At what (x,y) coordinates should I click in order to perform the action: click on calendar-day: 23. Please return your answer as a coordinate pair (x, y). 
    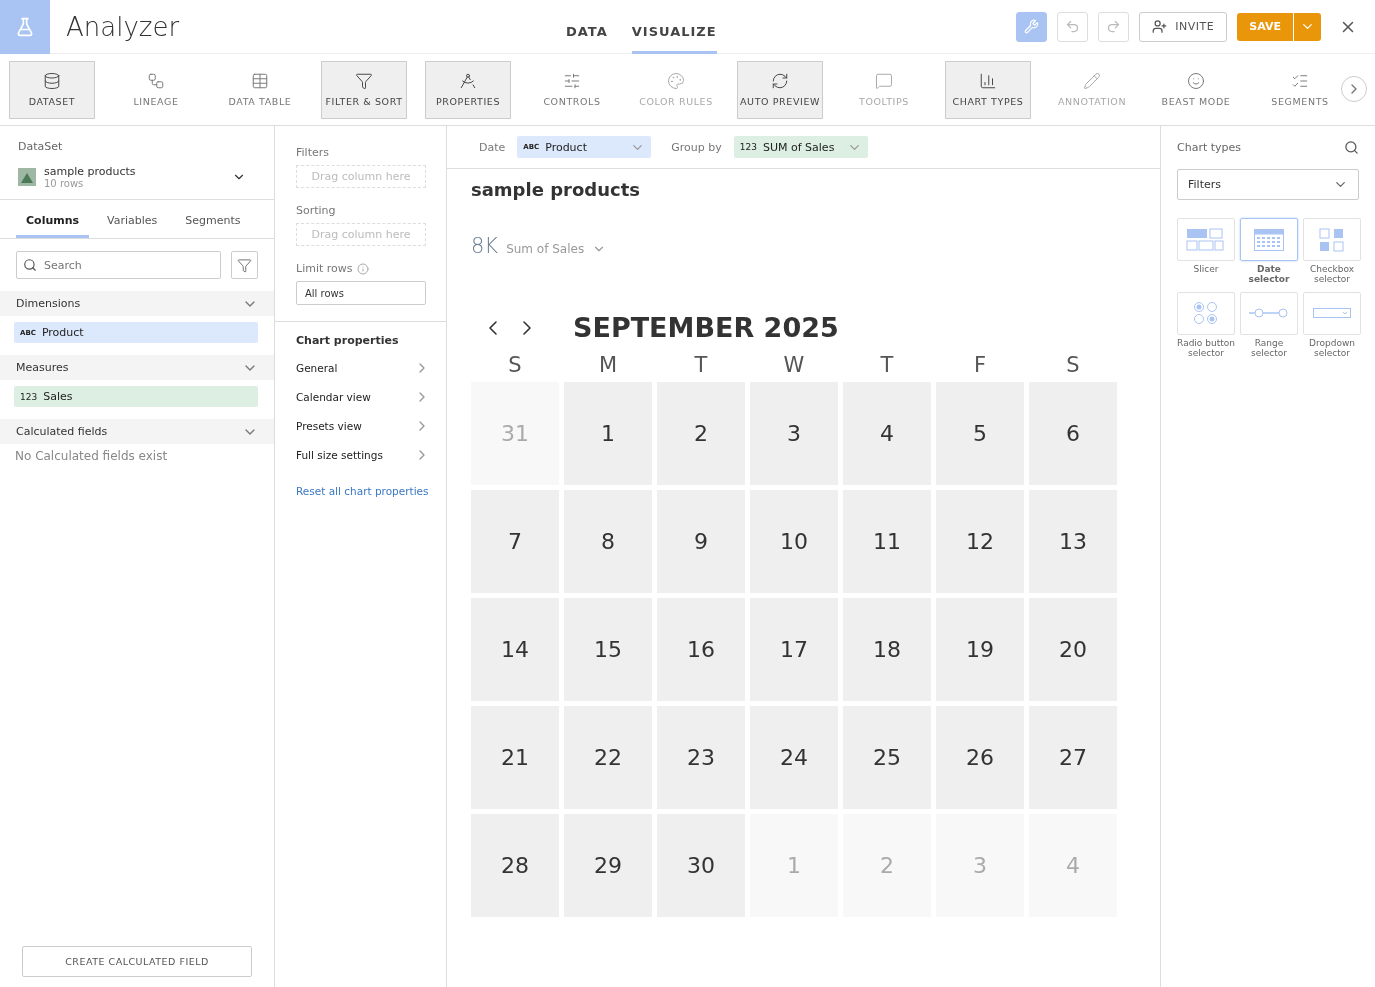
    Looking at the image, I should click on (701, 757).